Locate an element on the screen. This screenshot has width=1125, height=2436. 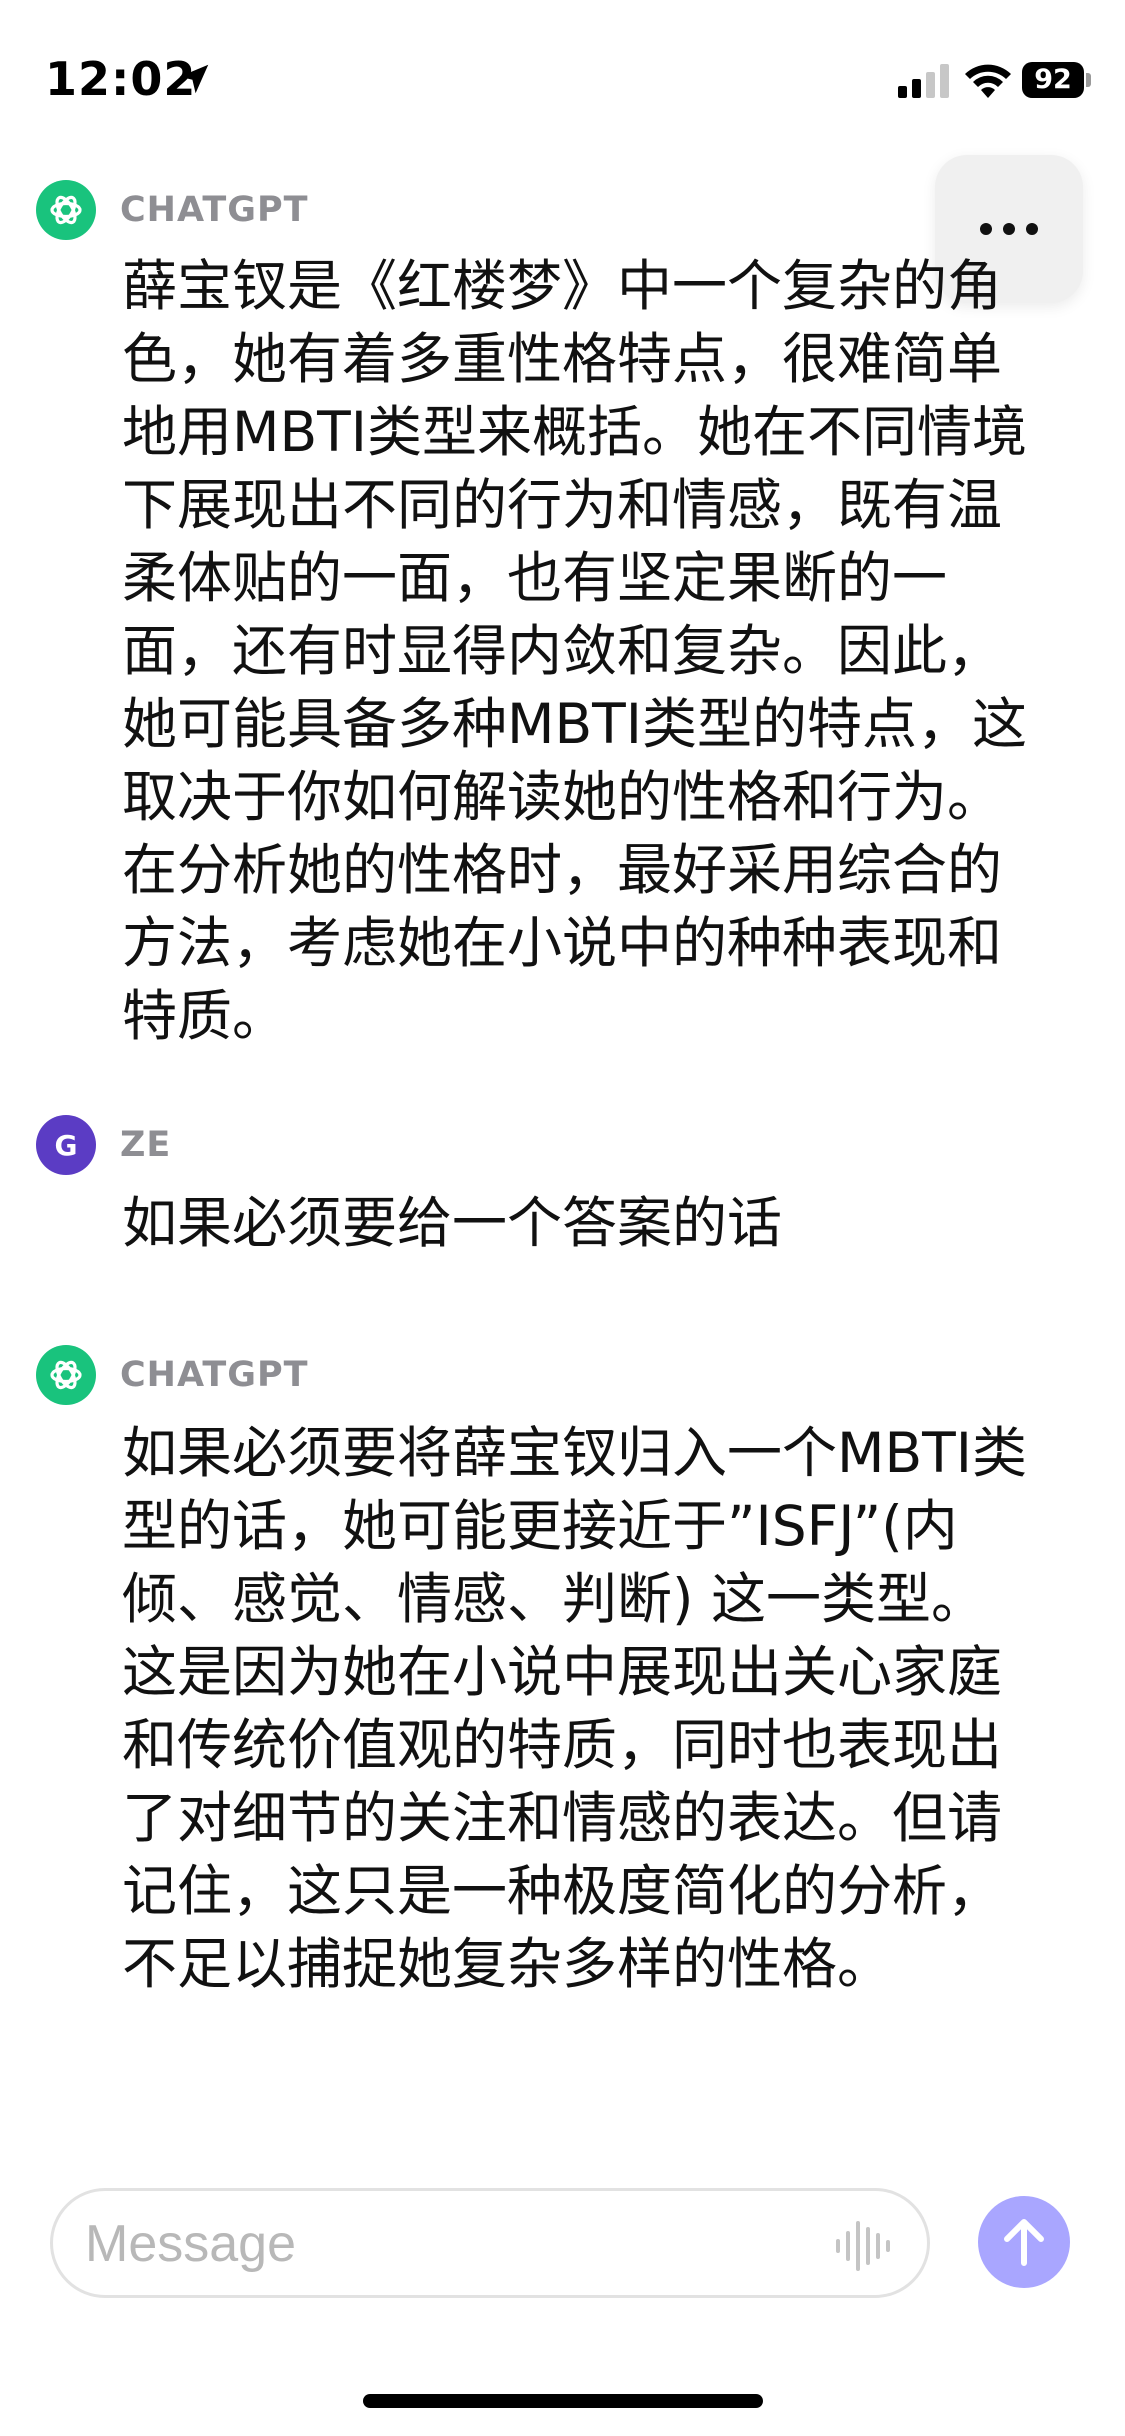
user-avatar: G is located at coordinates (66, 1145).